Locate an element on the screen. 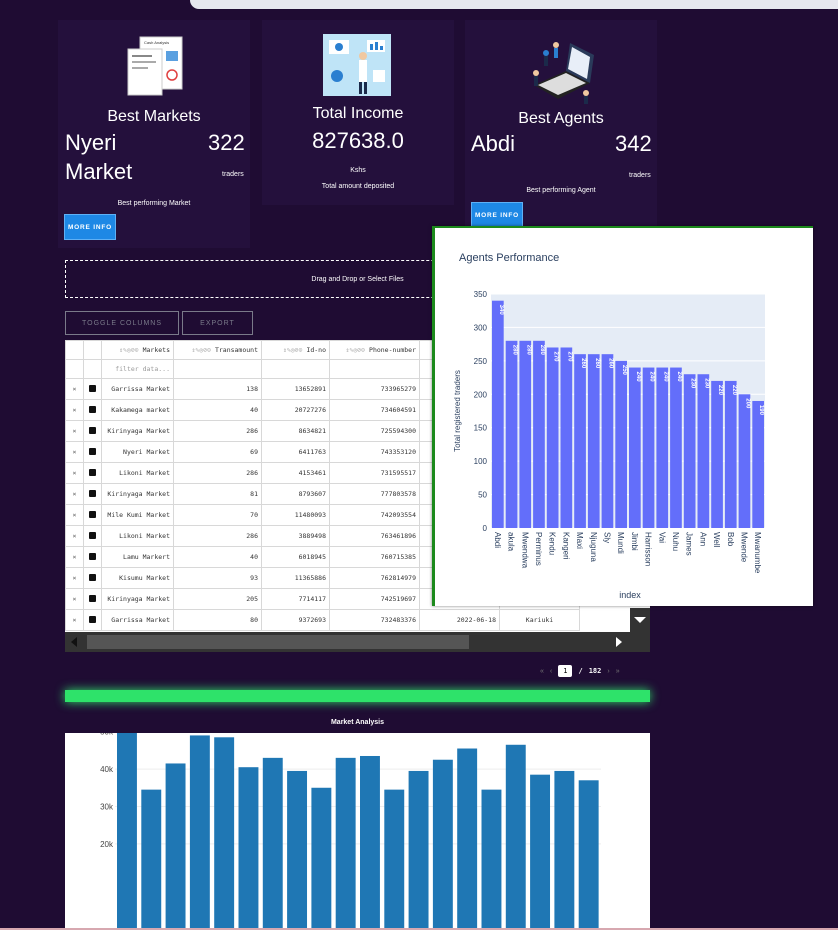  table-cell: 762814979 is located at coordinates (374, 578).